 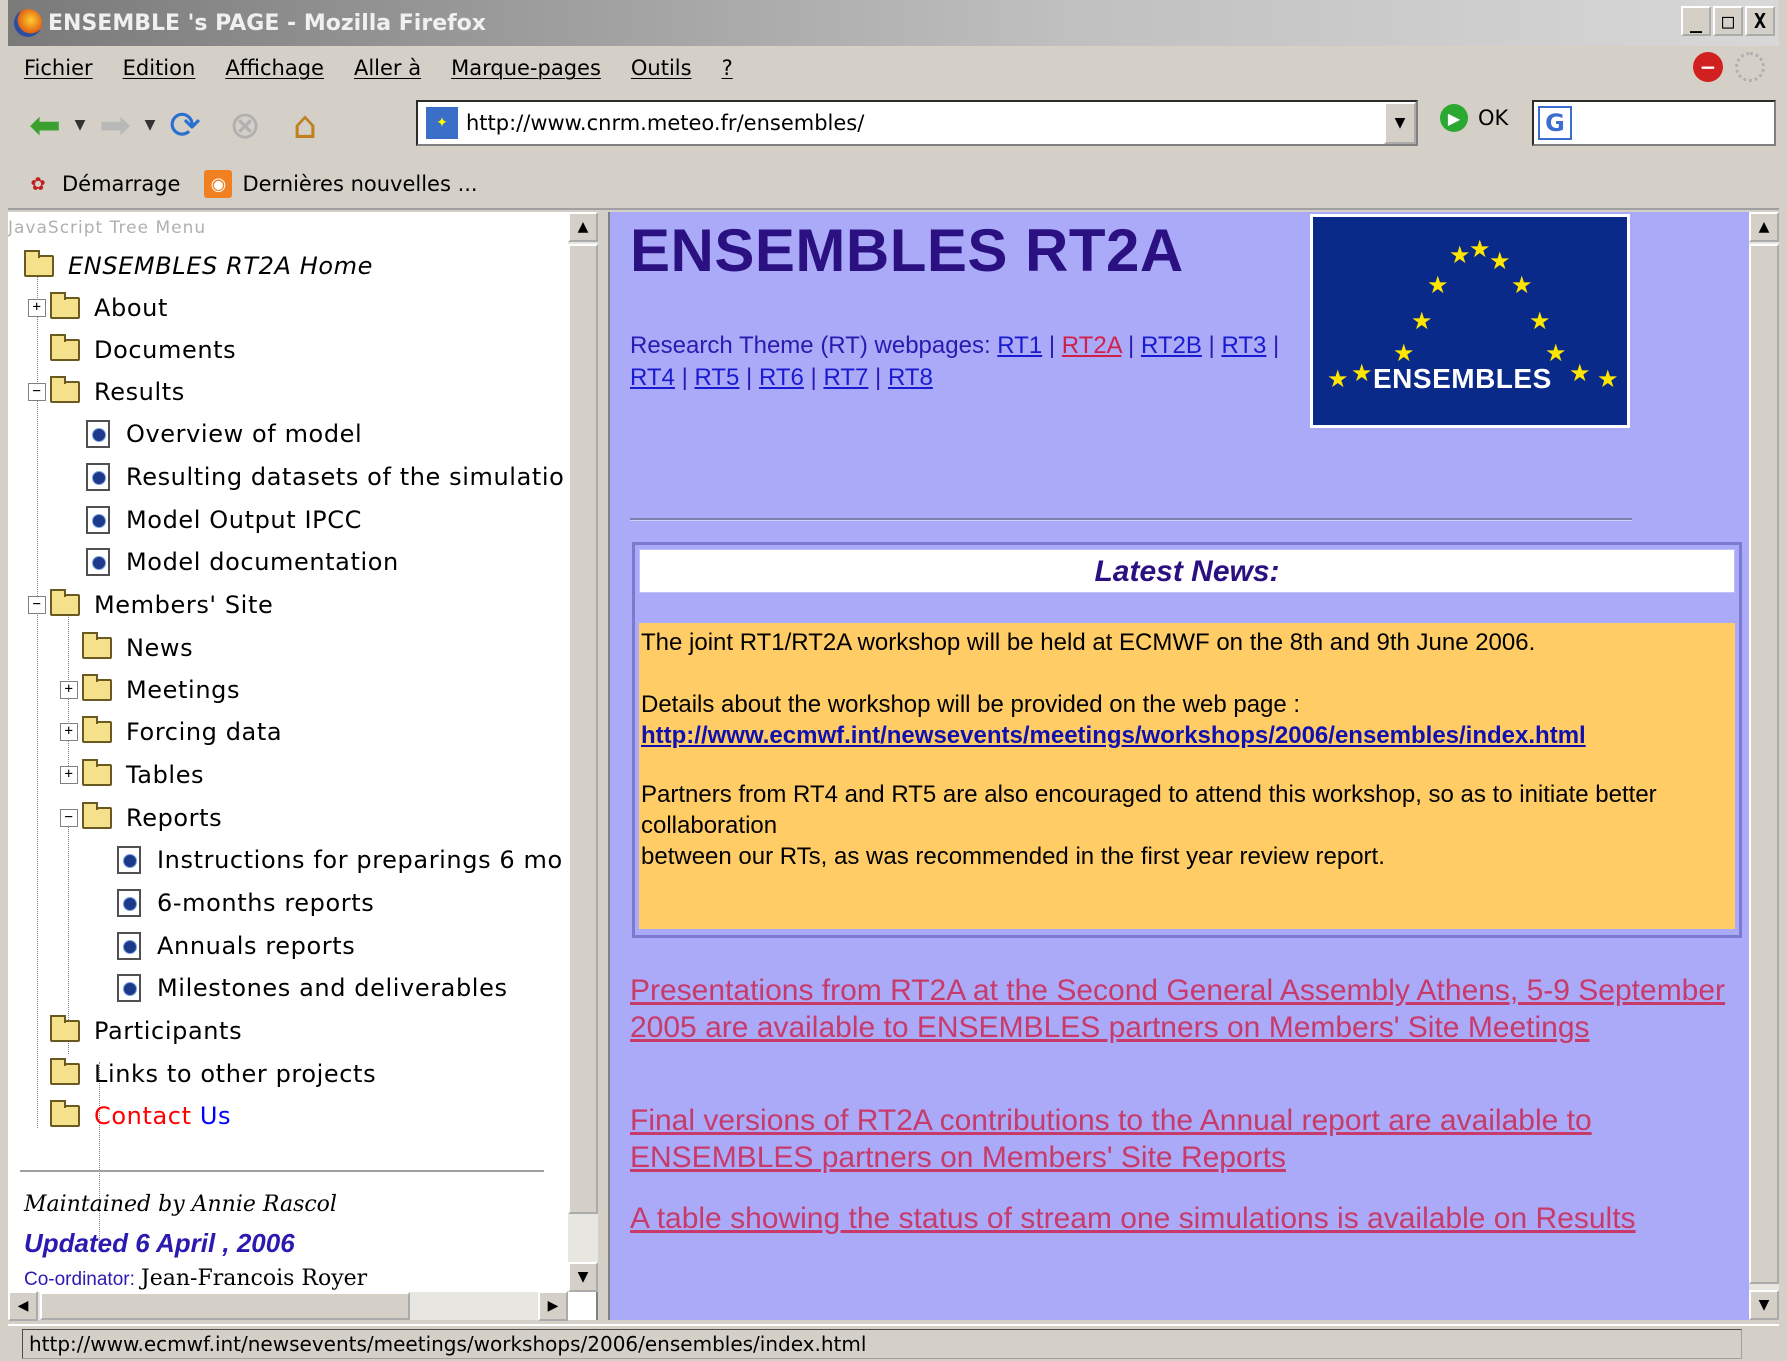 I want to click on tree-item-datasets: Resulting datasets of the simulatio, so click(x=325, y=477).